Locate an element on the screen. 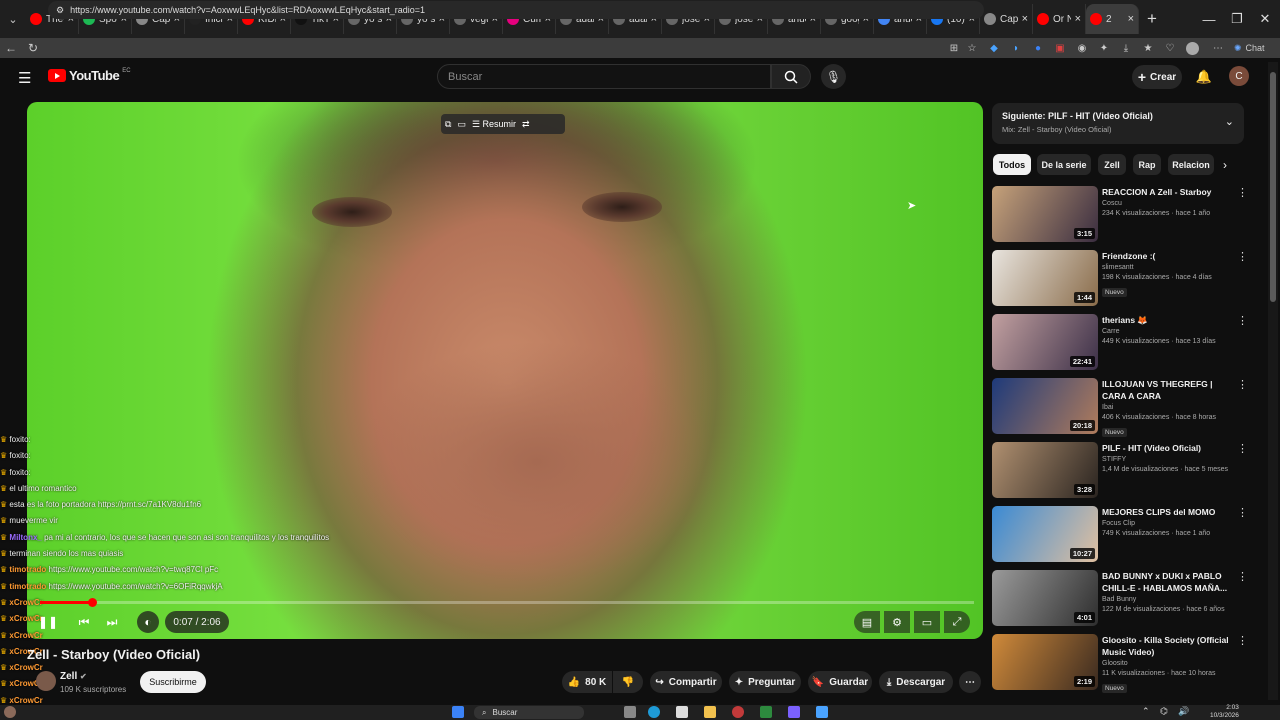  collections-icon: ♡ is located at coordinates (1170, 48).